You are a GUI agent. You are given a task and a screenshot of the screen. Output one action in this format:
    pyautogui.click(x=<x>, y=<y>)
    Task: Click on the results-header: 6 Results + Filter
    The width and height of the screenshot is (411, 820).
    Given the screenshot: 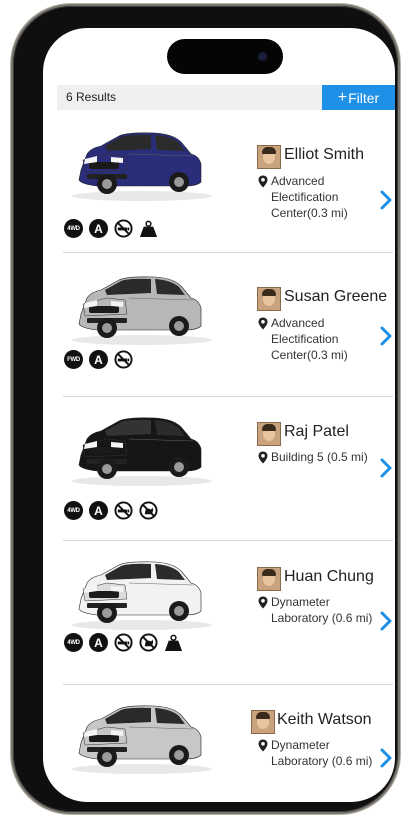 What is the action you would take?
    pyautogui.click(x=226, y=97)
    